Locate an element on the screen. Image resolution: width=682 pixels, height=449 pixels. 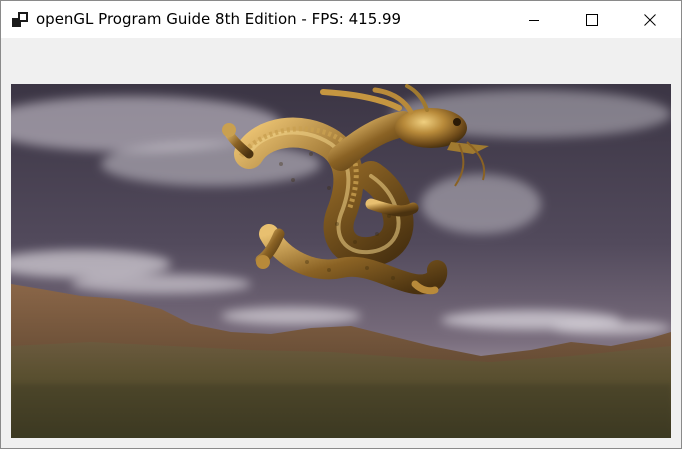
minimize-icon is located at coordinates (534, 20).